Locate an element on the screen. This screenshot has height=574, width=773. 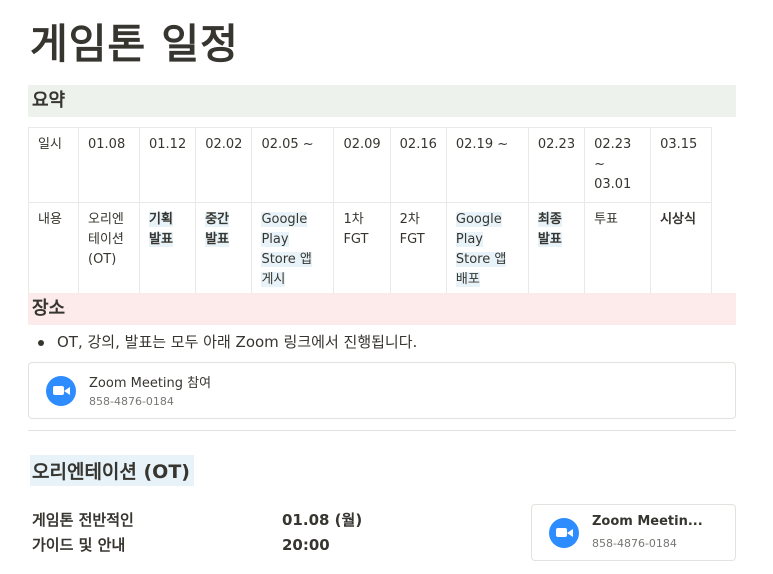
ot-zoom-link-card: Zoom Meetin... 858-4876-0184 is located at coordinates (633, 532).